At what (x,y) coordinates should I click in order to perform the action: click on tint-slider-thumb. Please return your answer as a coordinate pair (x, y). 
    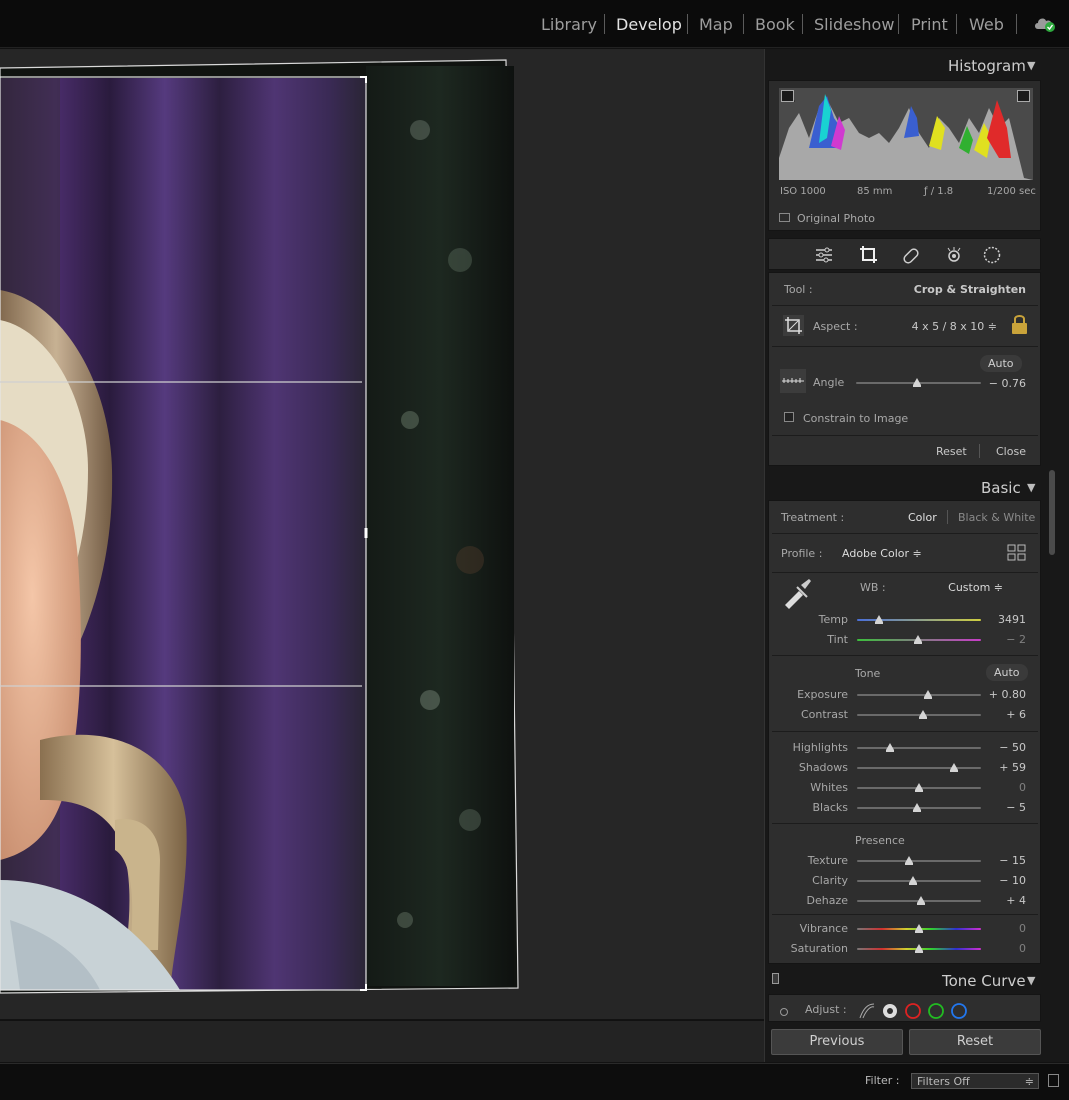
    Looking at the image, I should click on (917, 639).